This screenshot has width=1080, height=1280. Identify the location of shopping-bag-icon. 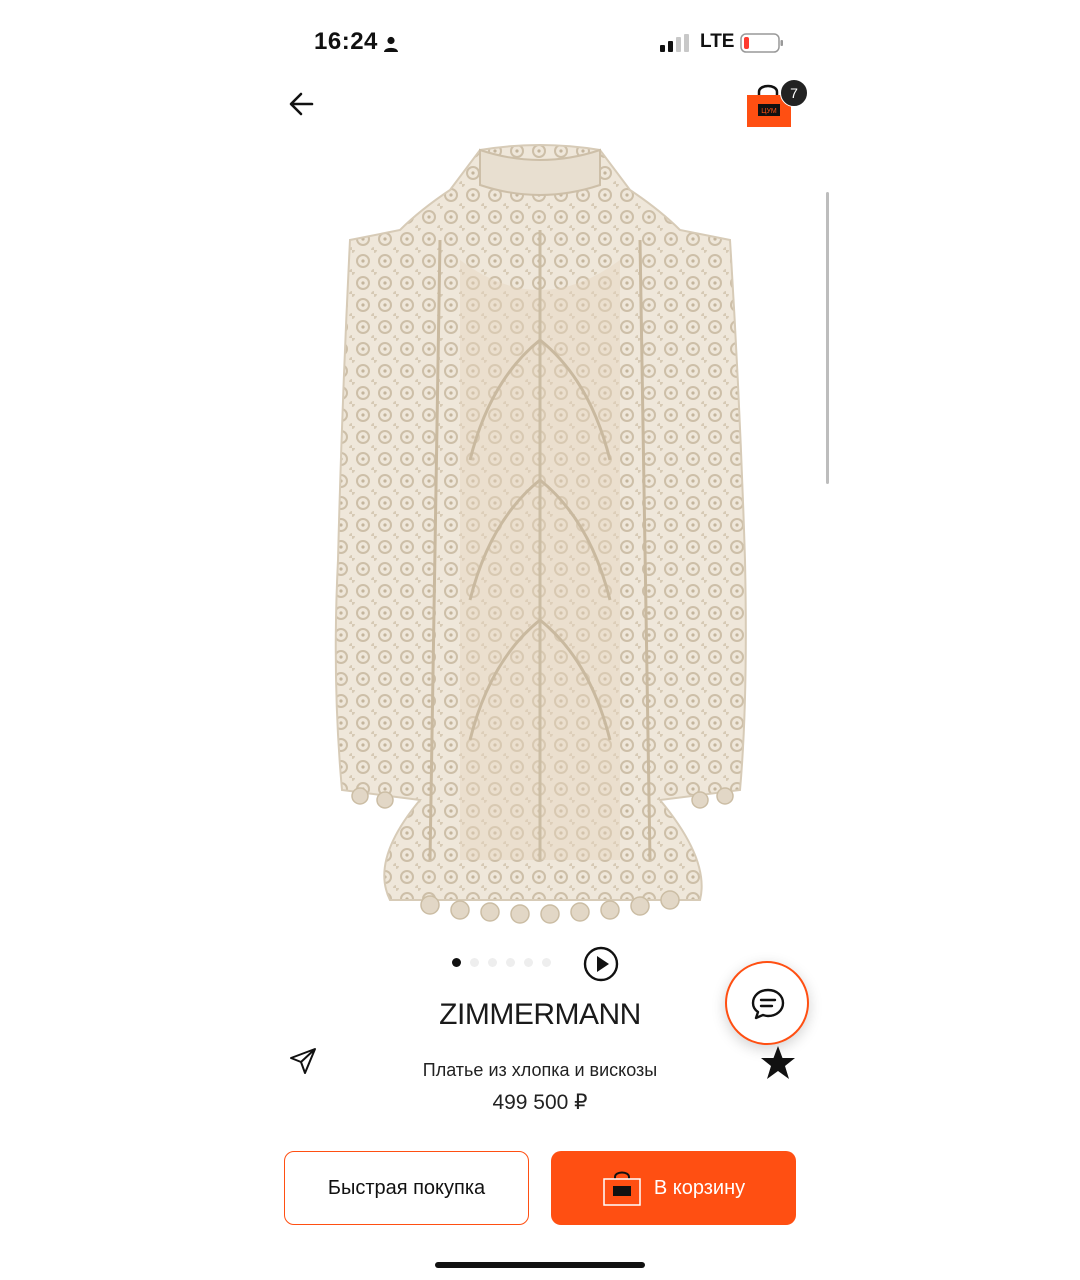
(622, 1188).